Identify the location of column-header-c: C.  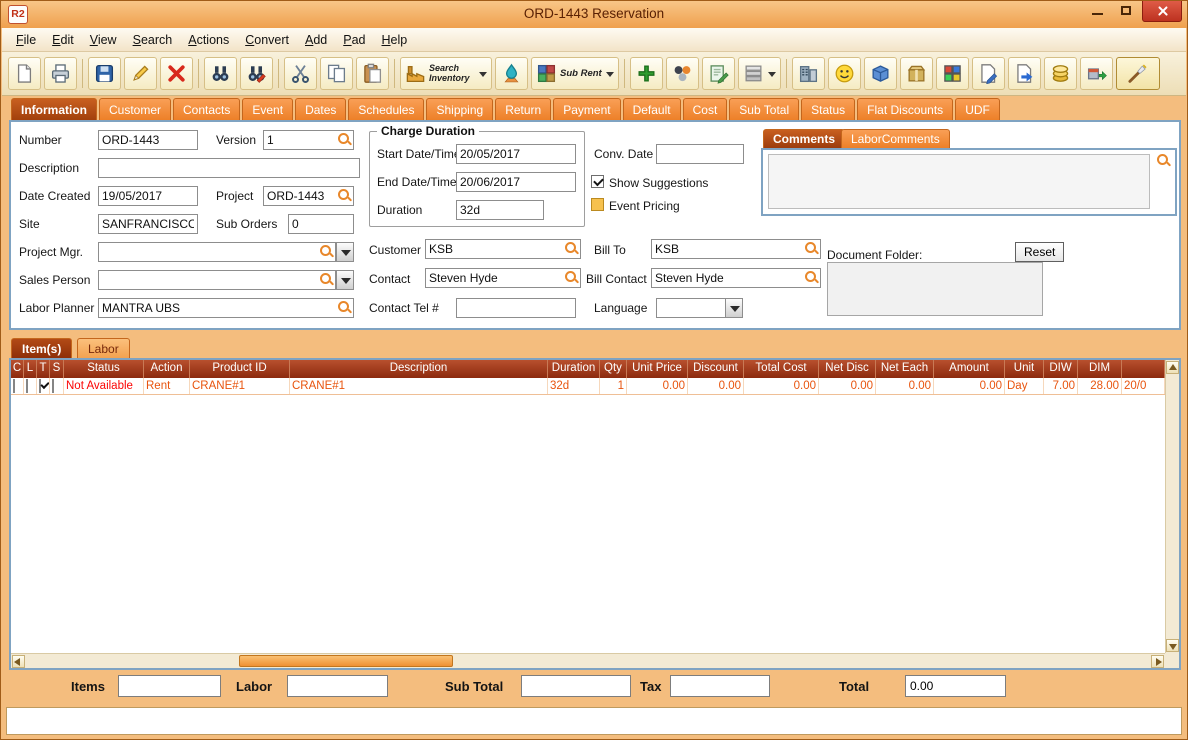
(17, 369).